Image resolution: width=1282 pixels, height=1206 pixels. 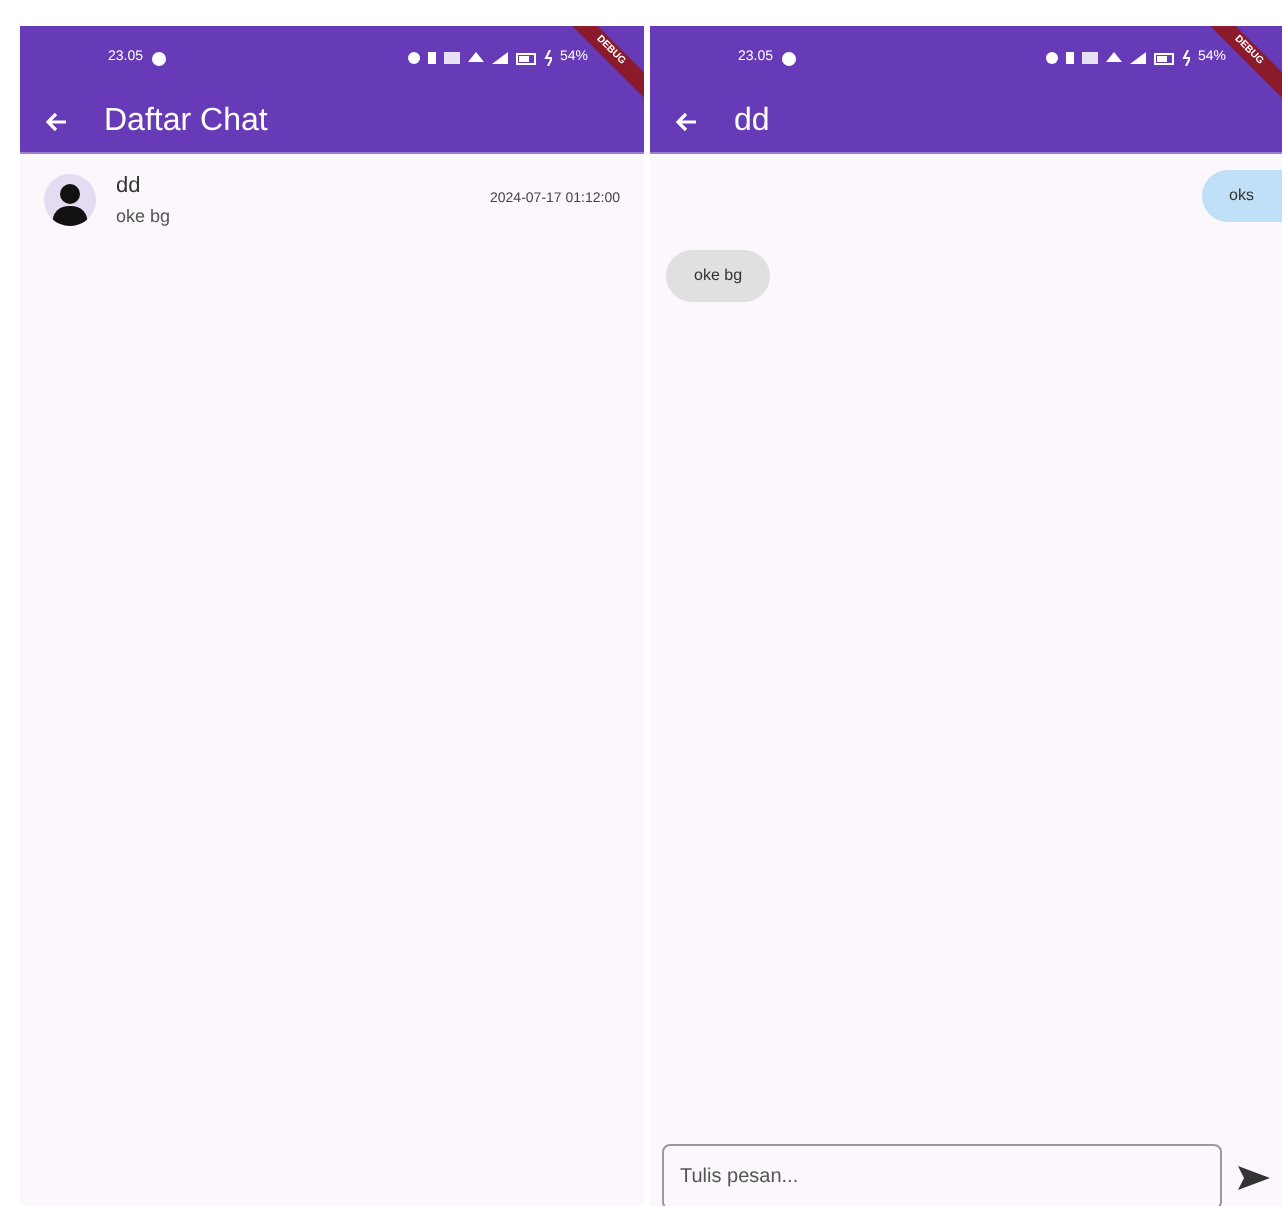 What do you see at coordinates (70, 204) in the screenshot?
I see `person-icon` at bounding box center [70, 204].